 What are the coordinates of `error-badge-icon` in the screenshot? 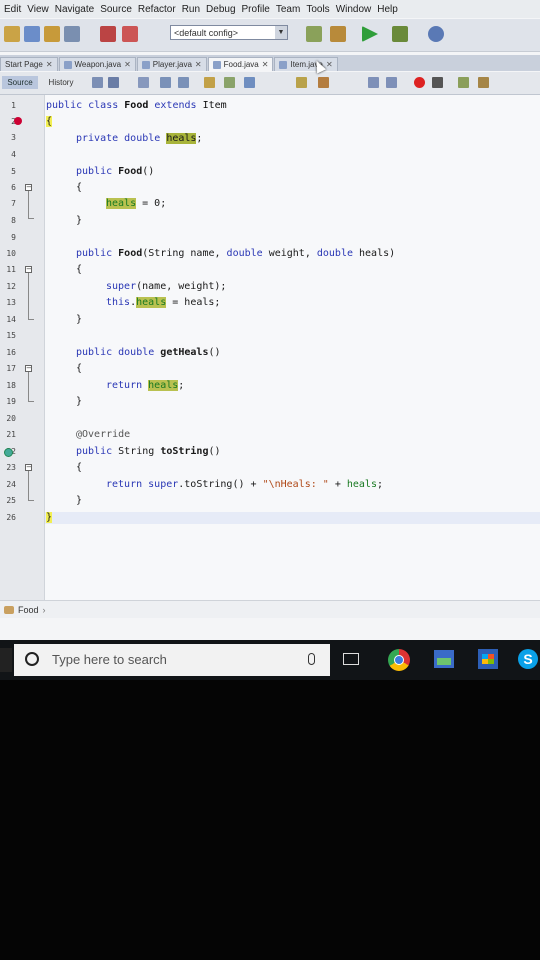 It's located at (18, 121).